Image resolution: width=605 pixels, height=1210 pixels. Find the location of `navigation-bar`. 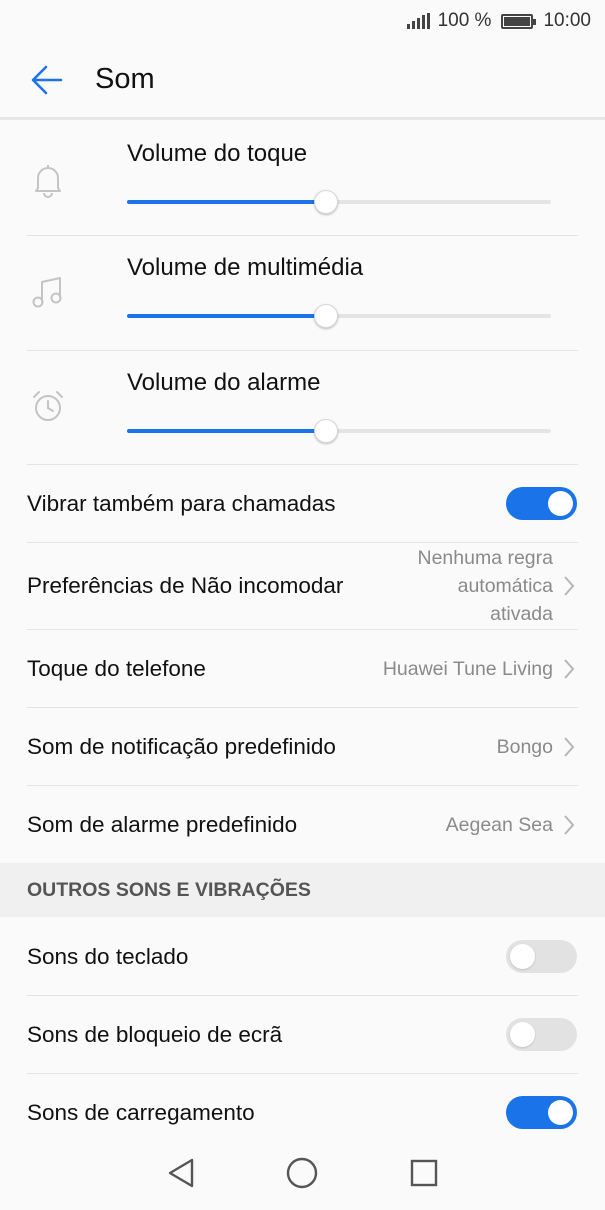

navigation-bar is located at coordinates (302, 1173).